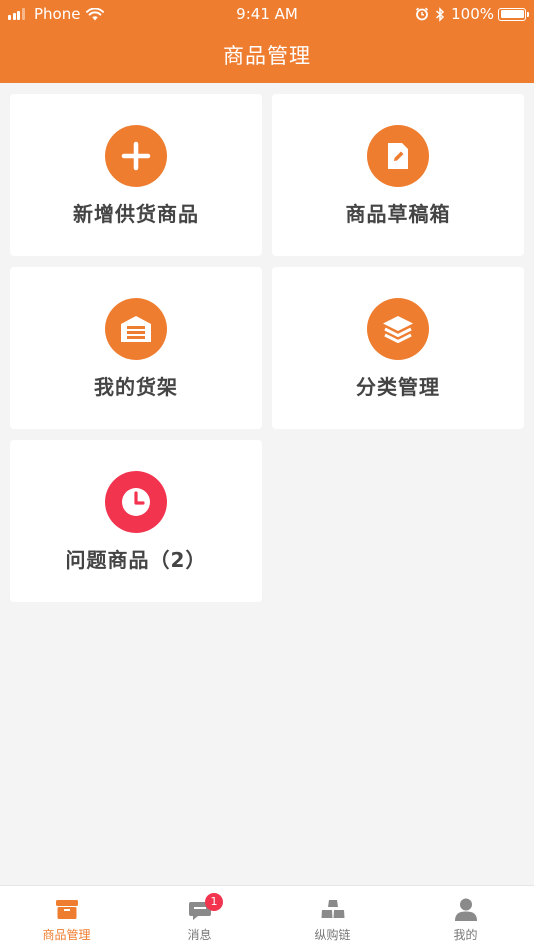 The width and height of the screenshot is (534, 950). I want to click on stack-bars-icon, so click(332, 909).